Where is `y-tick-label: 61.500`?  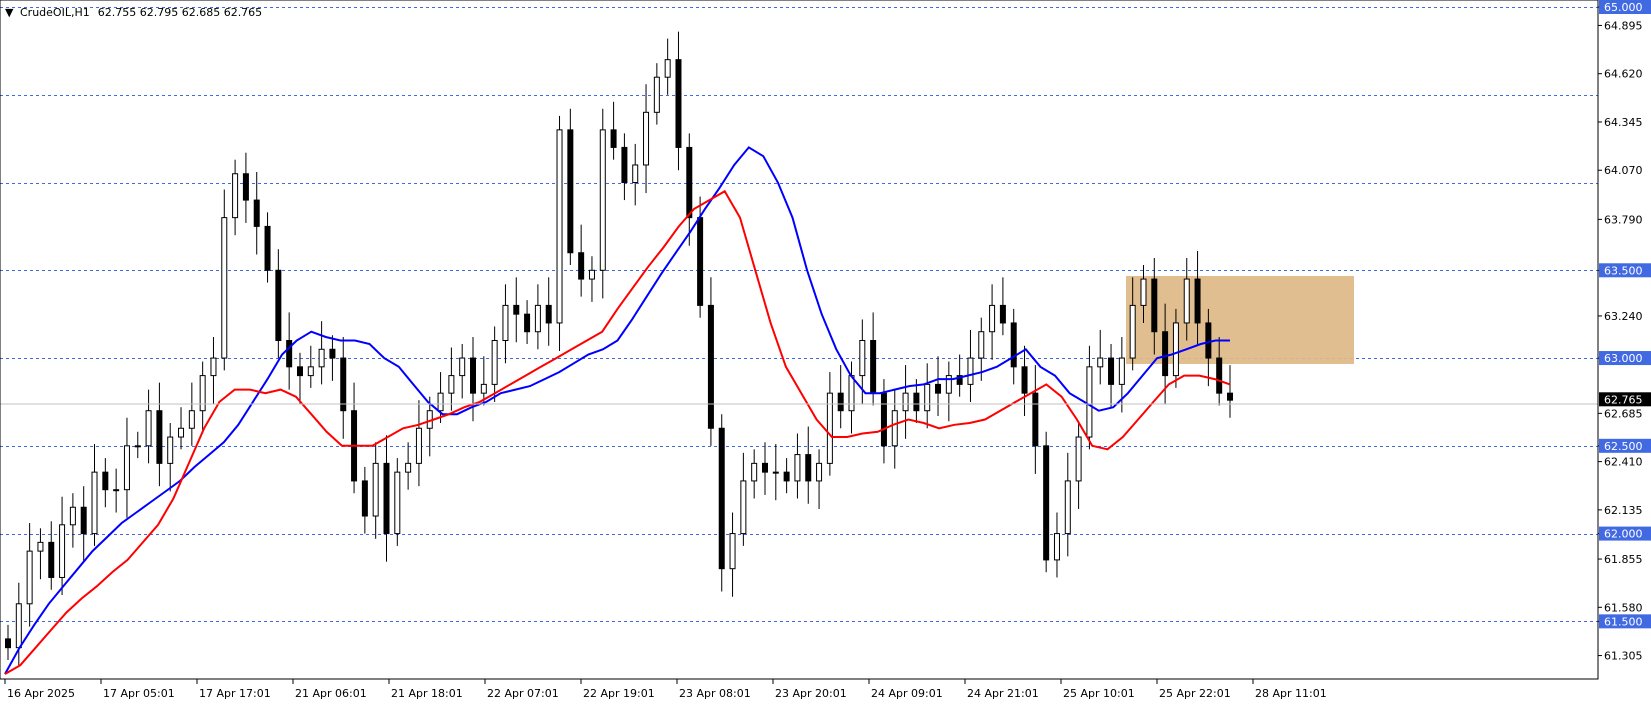 y-tick-label: 61.500 is located at coordinates (1623, 621).